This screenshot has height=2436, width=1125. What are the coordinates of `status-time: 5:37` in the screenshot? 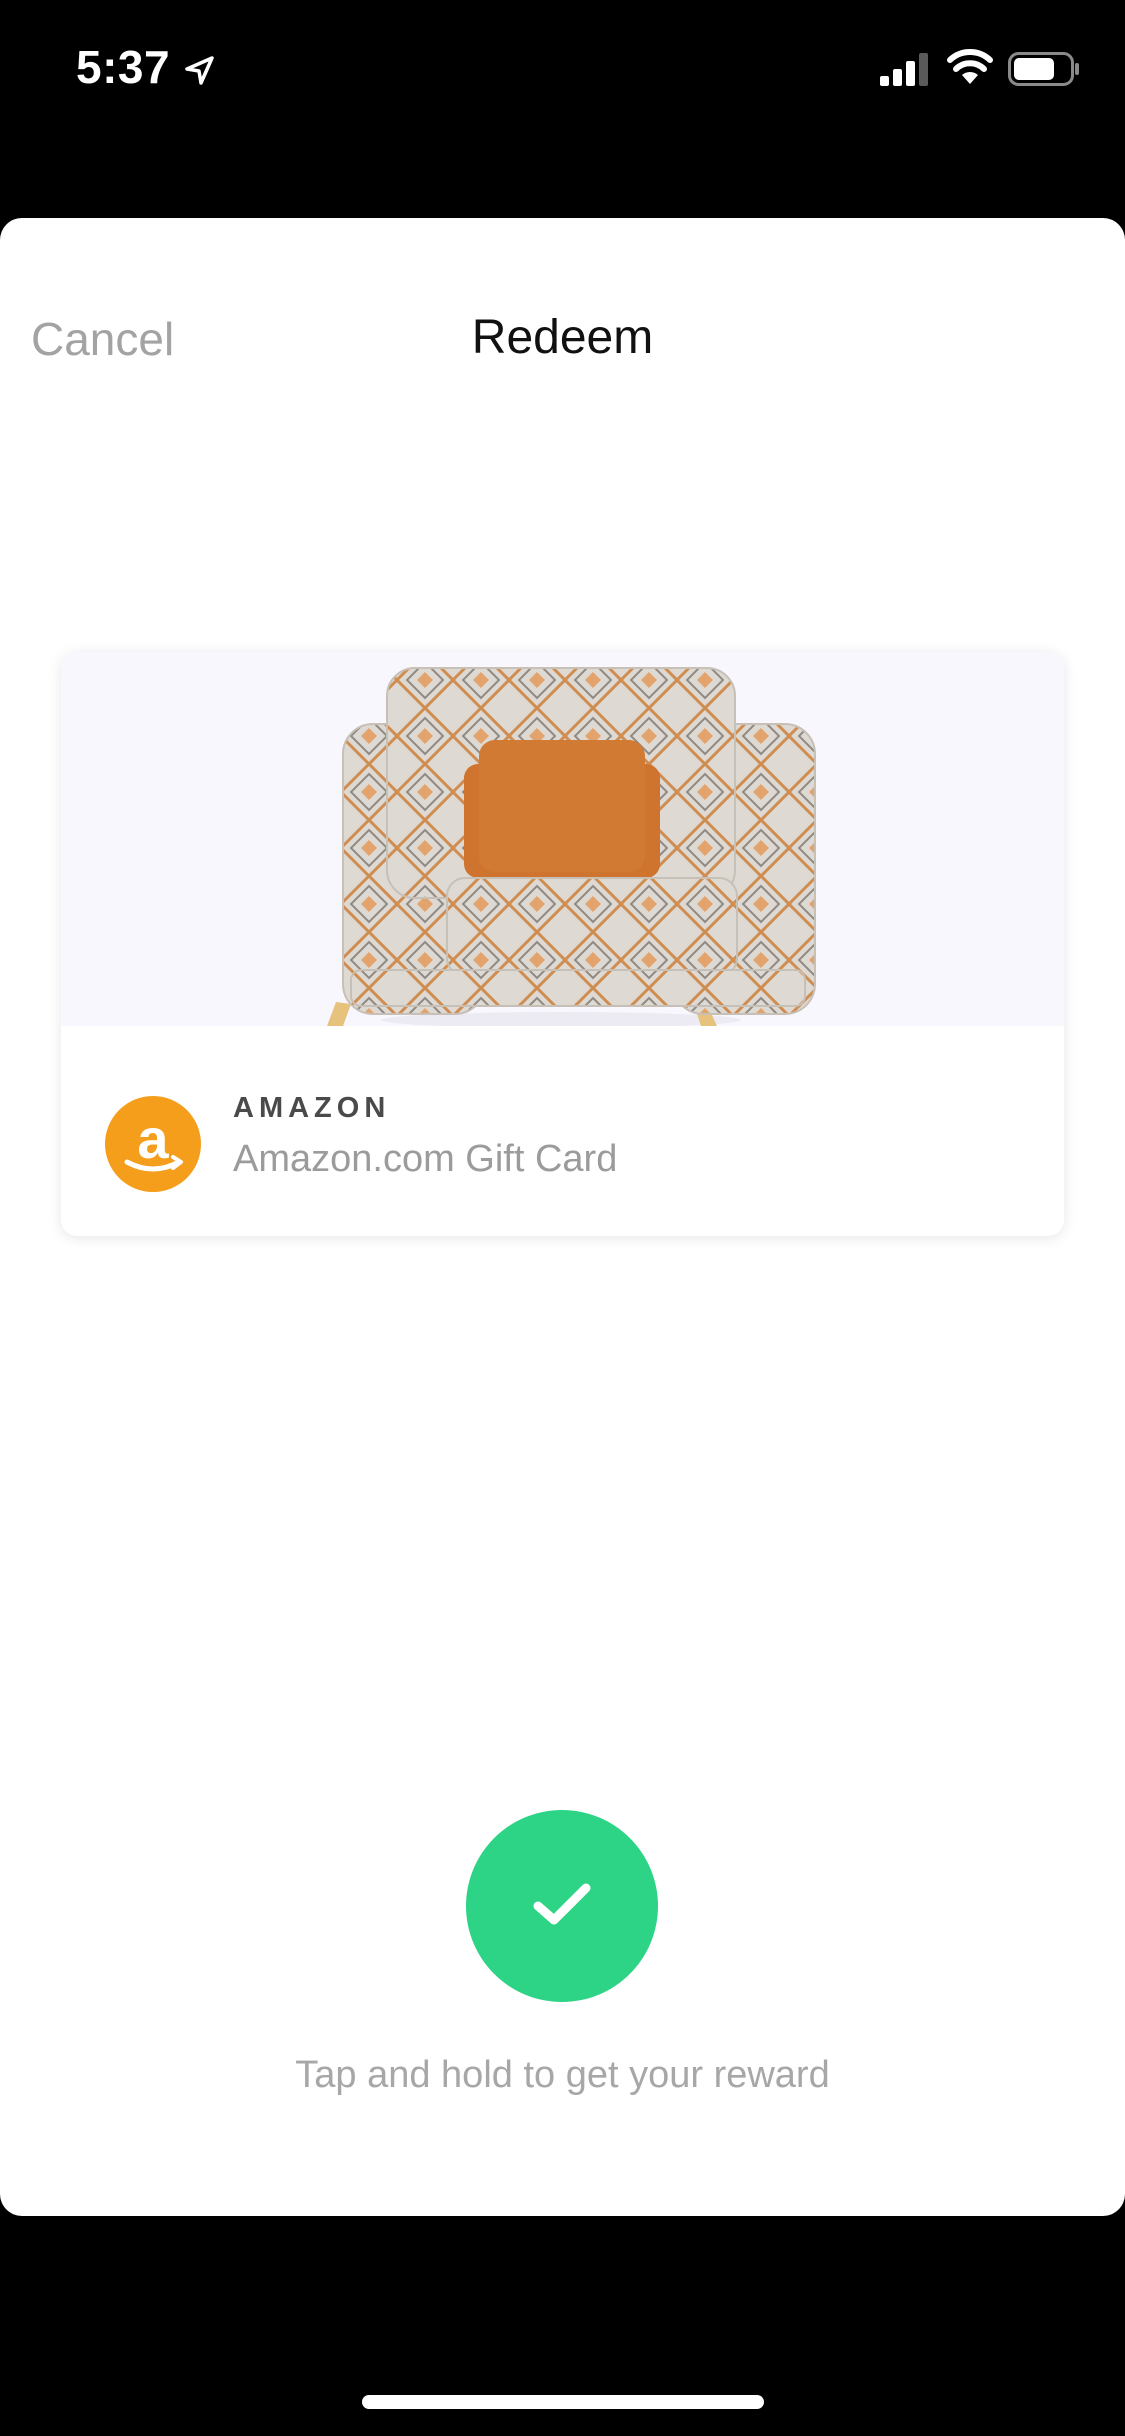 It's located at (123, 67).